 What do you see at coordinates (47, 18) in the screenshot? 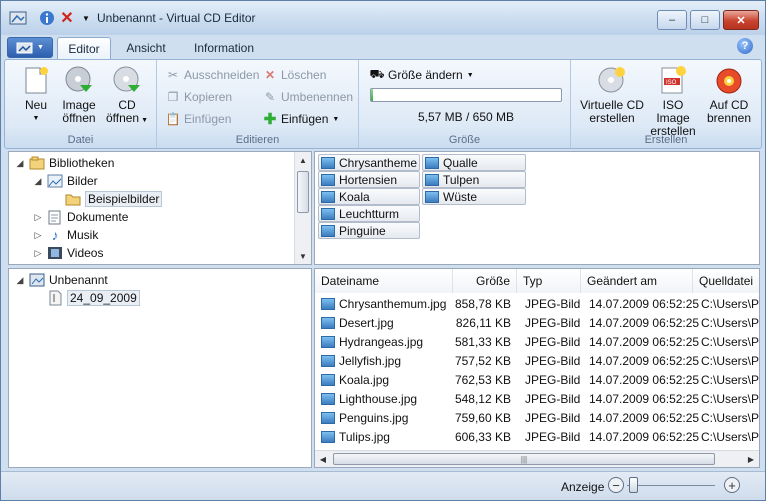
I see `info-icon` at bounding box center [47, 18].